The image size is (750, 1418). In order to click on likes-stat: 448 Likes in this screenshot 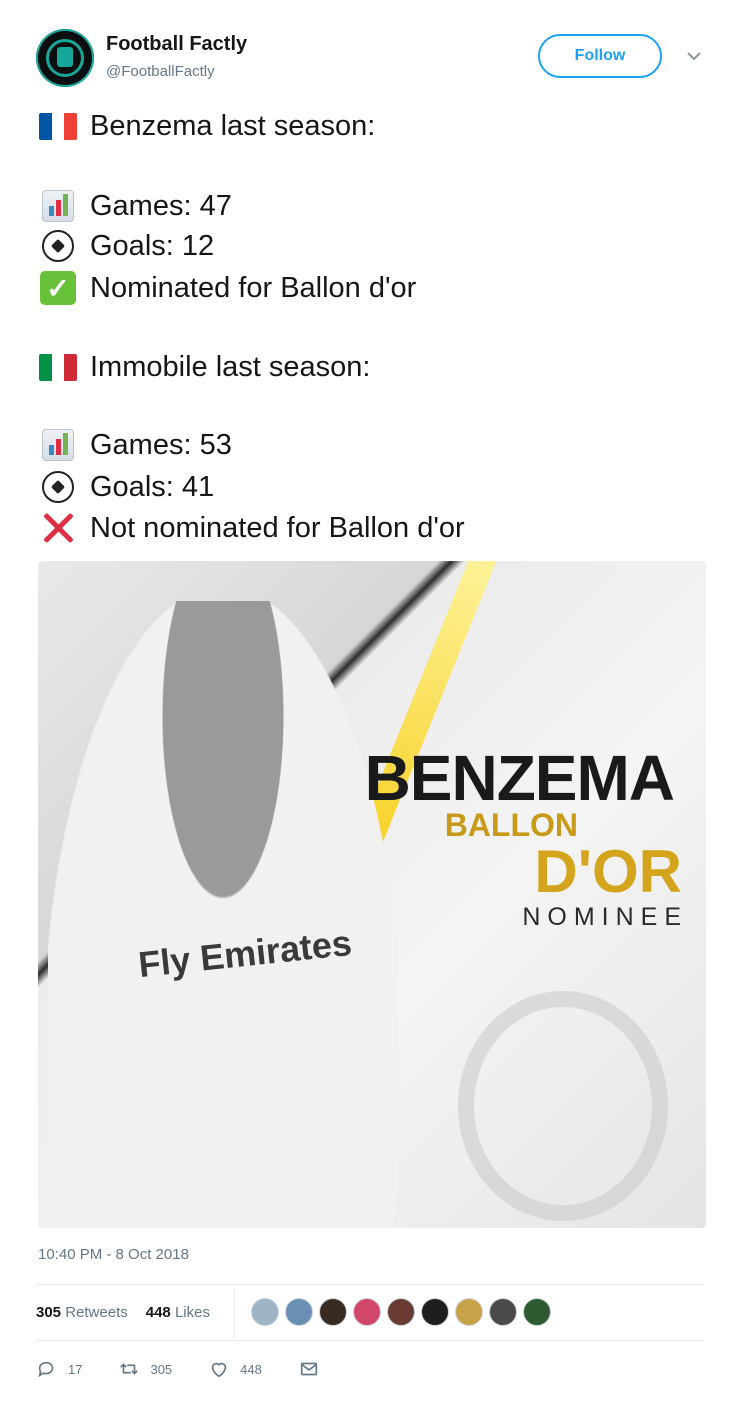, I will do `click(178, 1312)`.